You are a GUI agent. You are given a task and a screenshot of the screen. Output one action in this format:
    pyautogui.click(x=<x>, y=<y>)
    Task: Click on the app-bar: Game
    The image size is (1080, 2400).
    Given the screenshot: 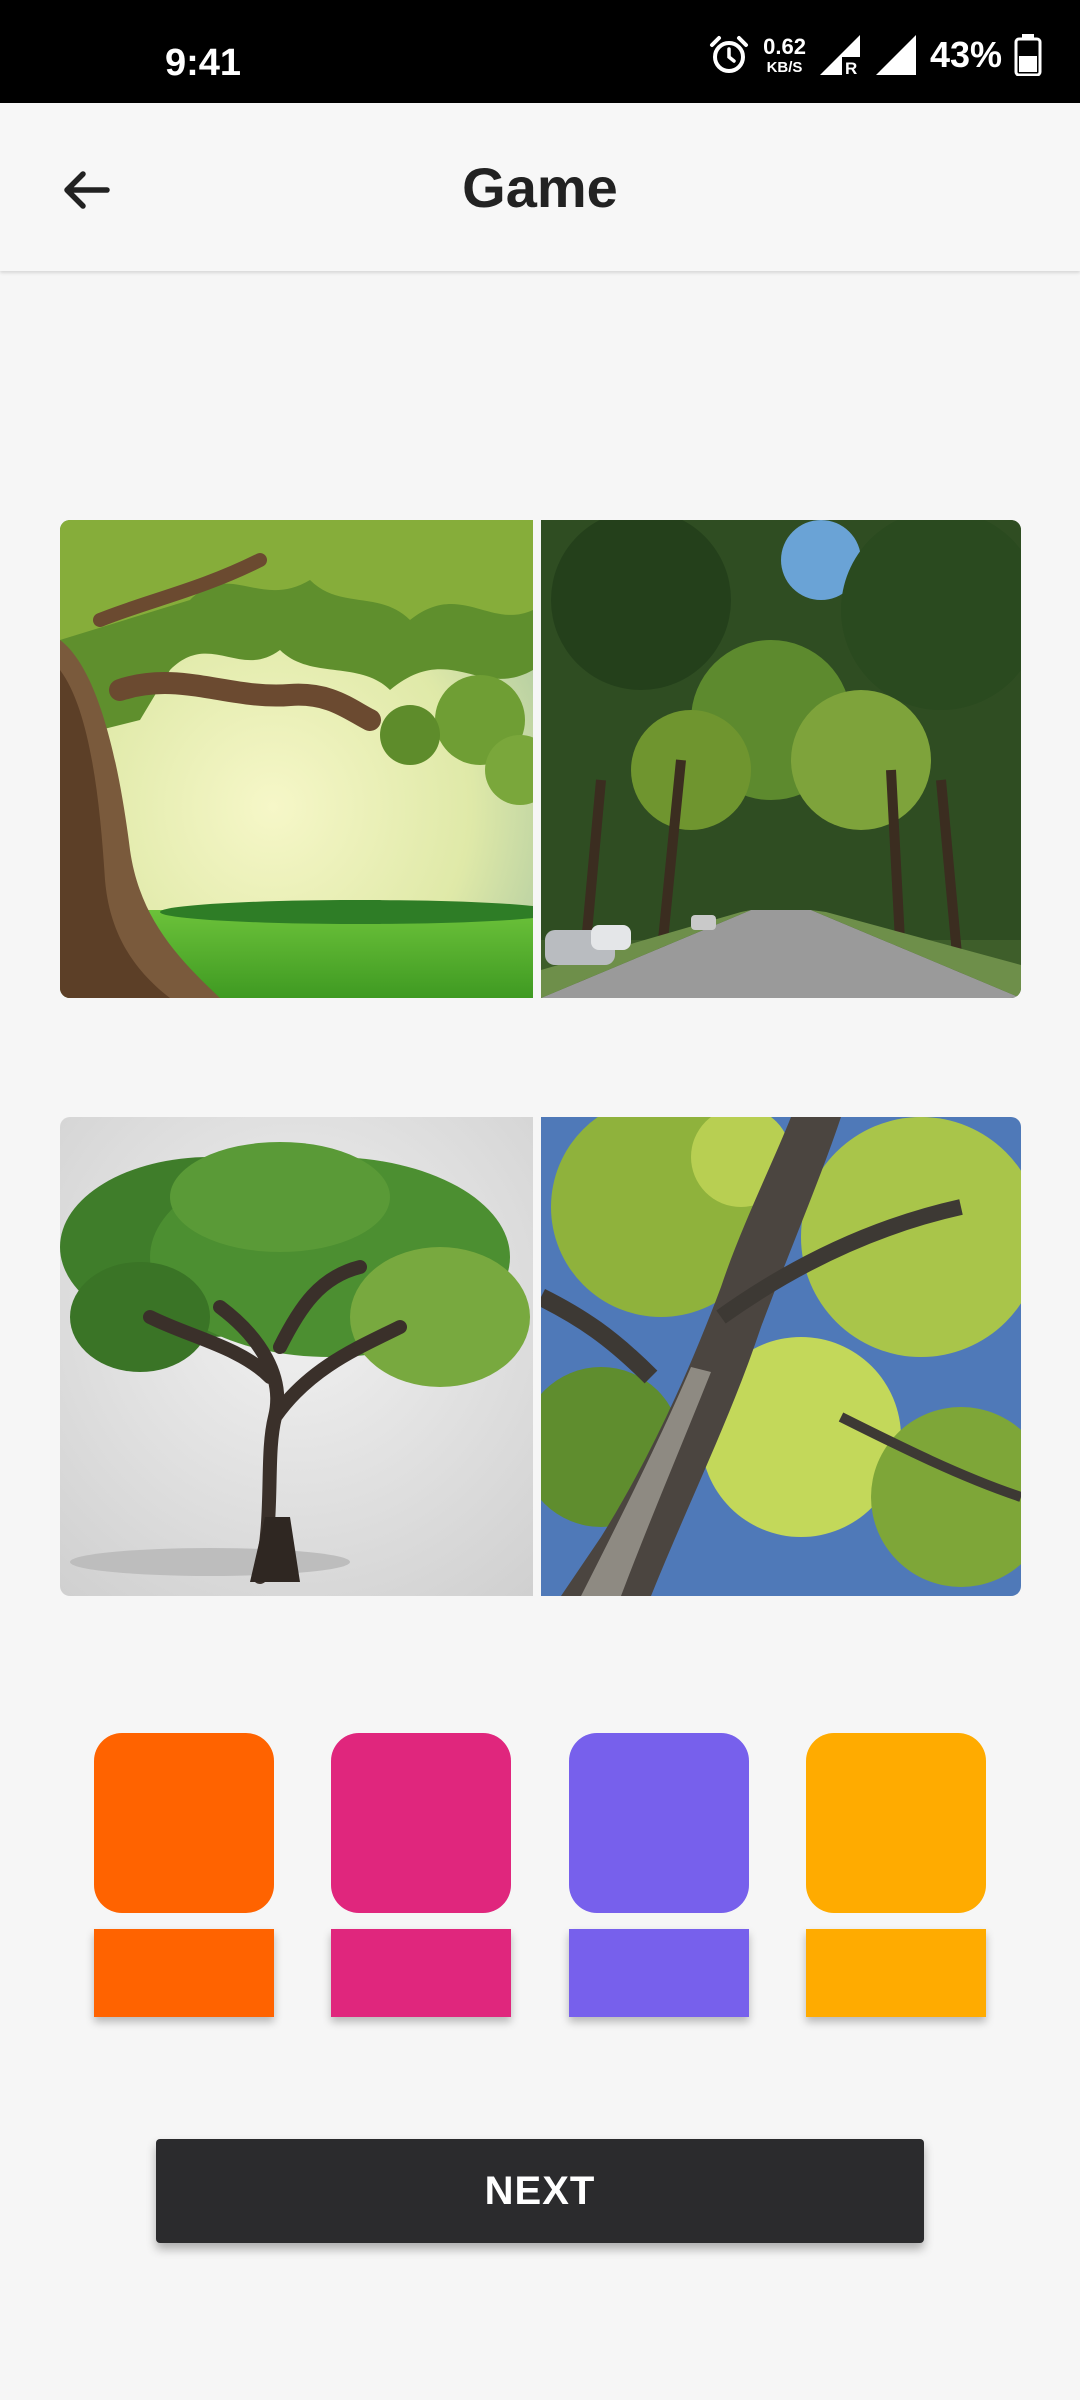 What is the action you would take?
    pyautogui.click(x=540, y=187)
    